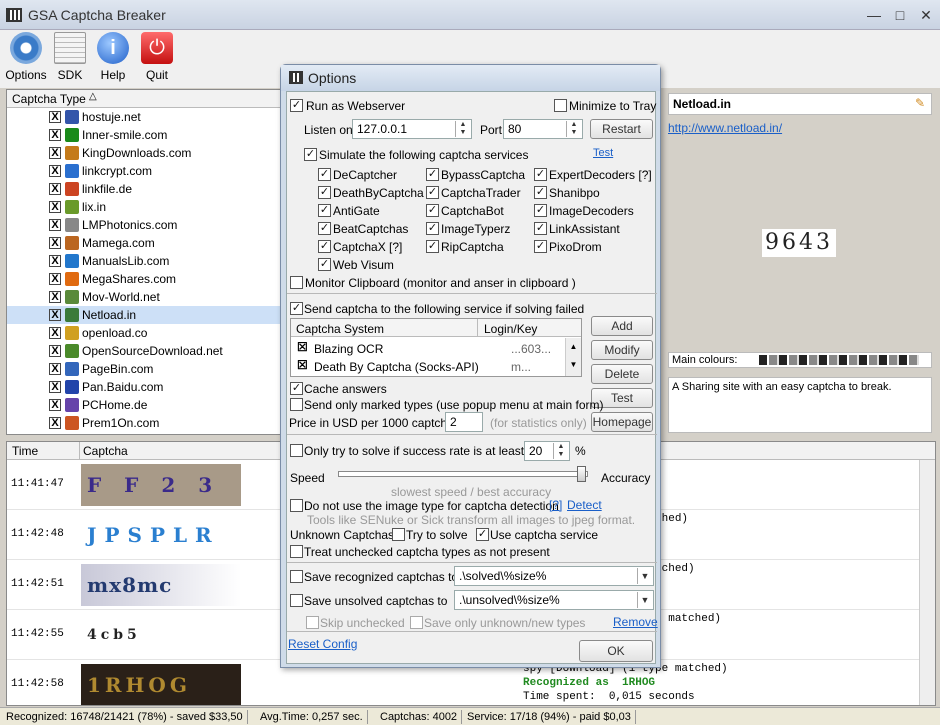 Image resolution: width=940 pixels, height=725 pixels. Describe the element at coordinates (145, 369) in the screenshot. I see `tree-item: X PageBin.com` at that location.